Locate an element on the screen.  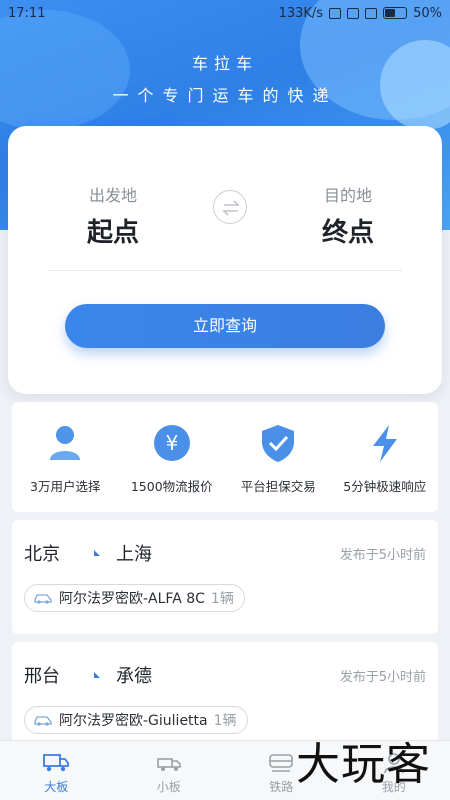
query-button: 立即查询 is located at coordinates (225, 326).